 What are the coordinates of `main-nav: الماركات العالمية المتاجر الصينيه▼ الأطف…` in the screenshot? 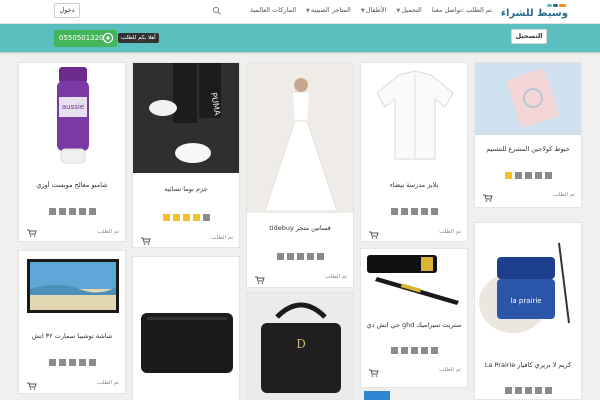 It's located at (371, 10).